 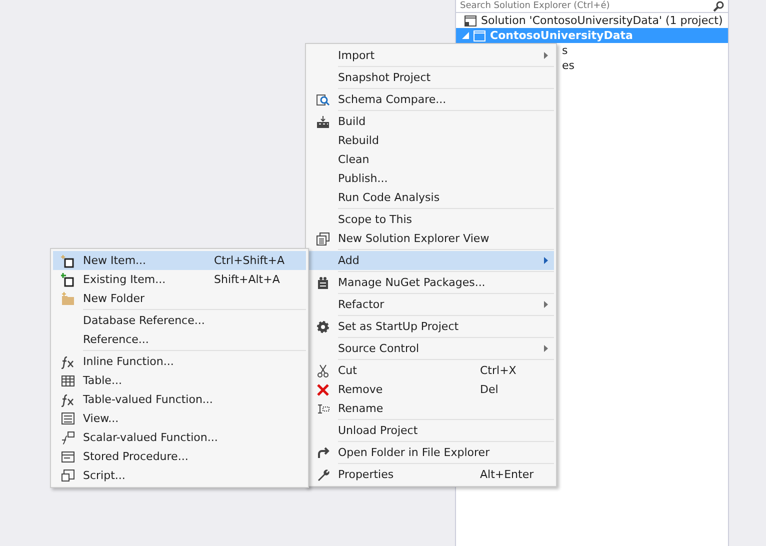 What do you see at coordinates (68, 261) in the screenshot?
I see `new-item-icon` at bounding box center [68, 261].